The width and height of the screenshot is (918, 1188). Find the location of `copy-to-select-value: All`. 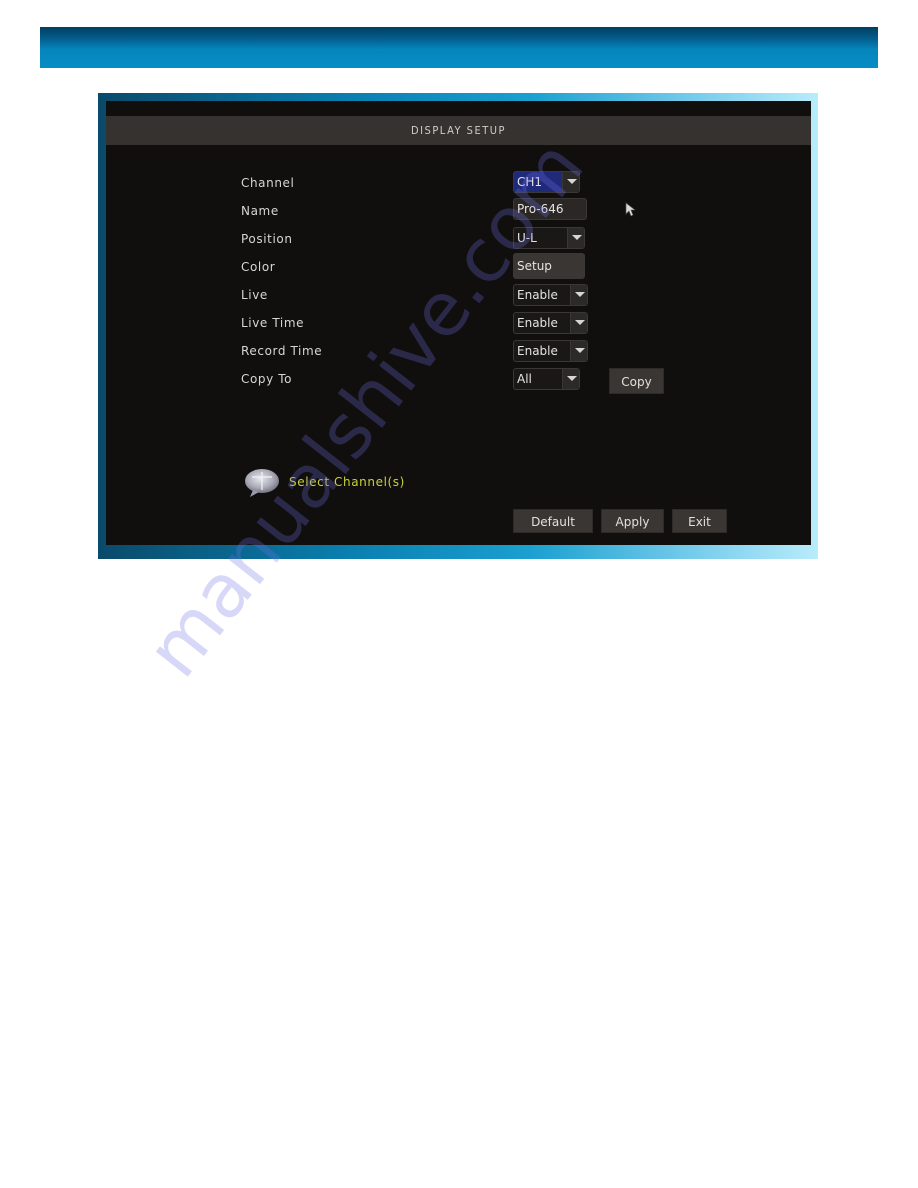

copy-to-select-value: All is located at coordinates (524, 379).